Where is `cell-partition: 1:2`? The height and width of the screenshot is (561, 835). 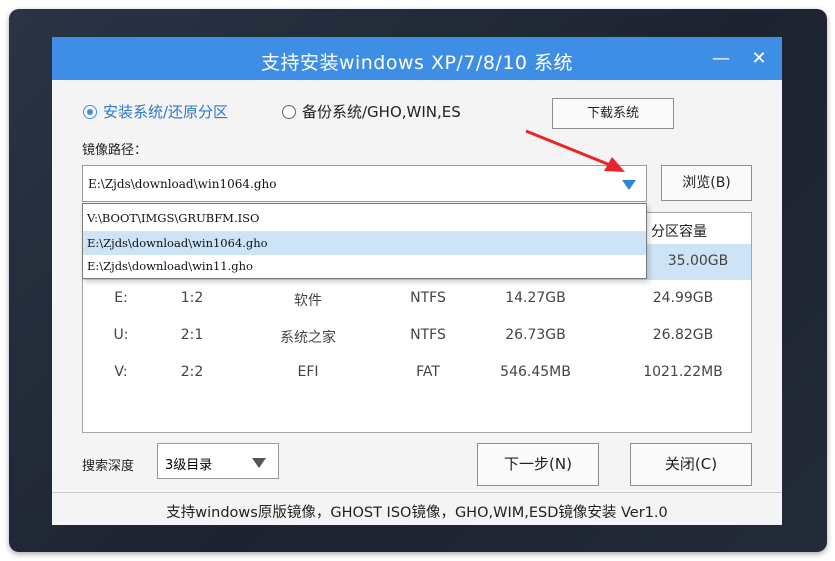 cell-partition: 1:2 is located at coordinates (192, 298).